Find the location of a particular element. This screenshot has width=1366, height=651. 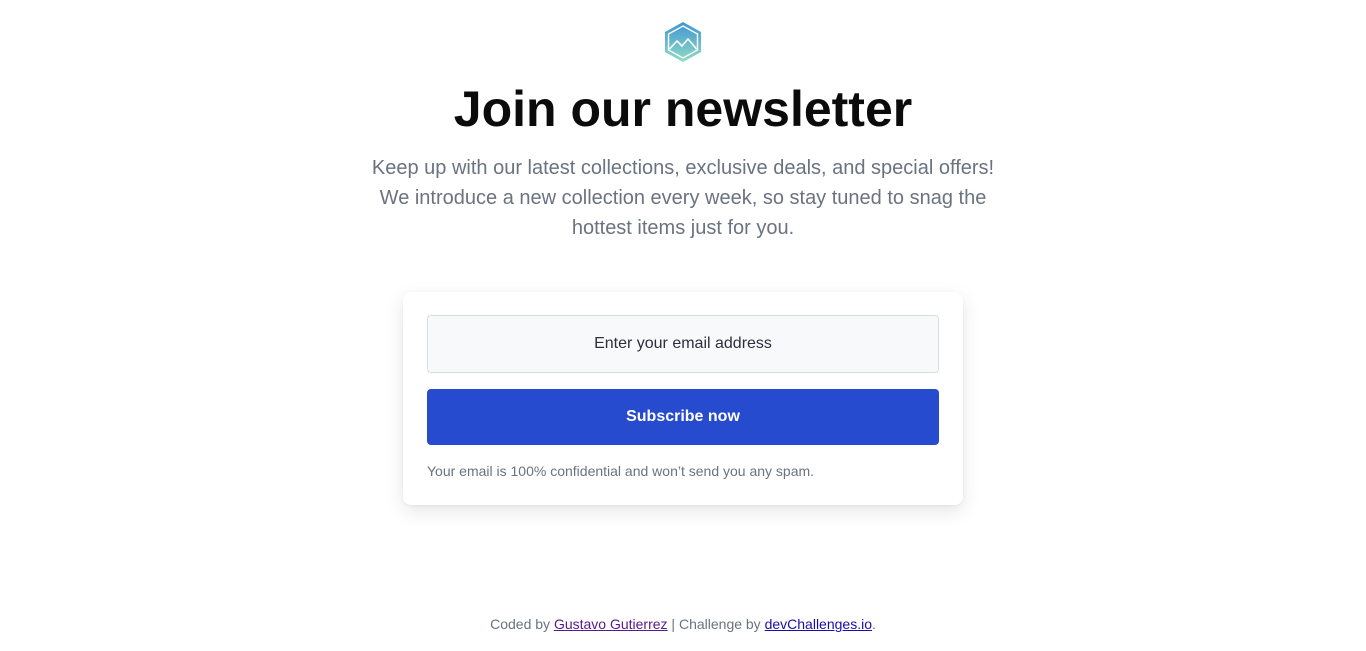

devchallenges-link: devChallenges.io is located at coordinates (818, 624).